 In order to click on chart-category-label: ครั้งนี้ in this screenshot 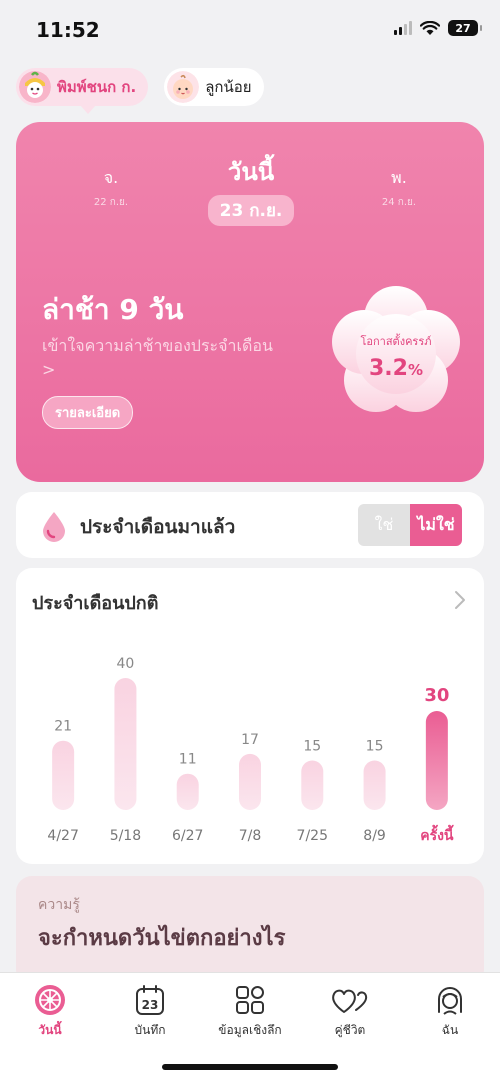, I will do `click(437, 834)`.